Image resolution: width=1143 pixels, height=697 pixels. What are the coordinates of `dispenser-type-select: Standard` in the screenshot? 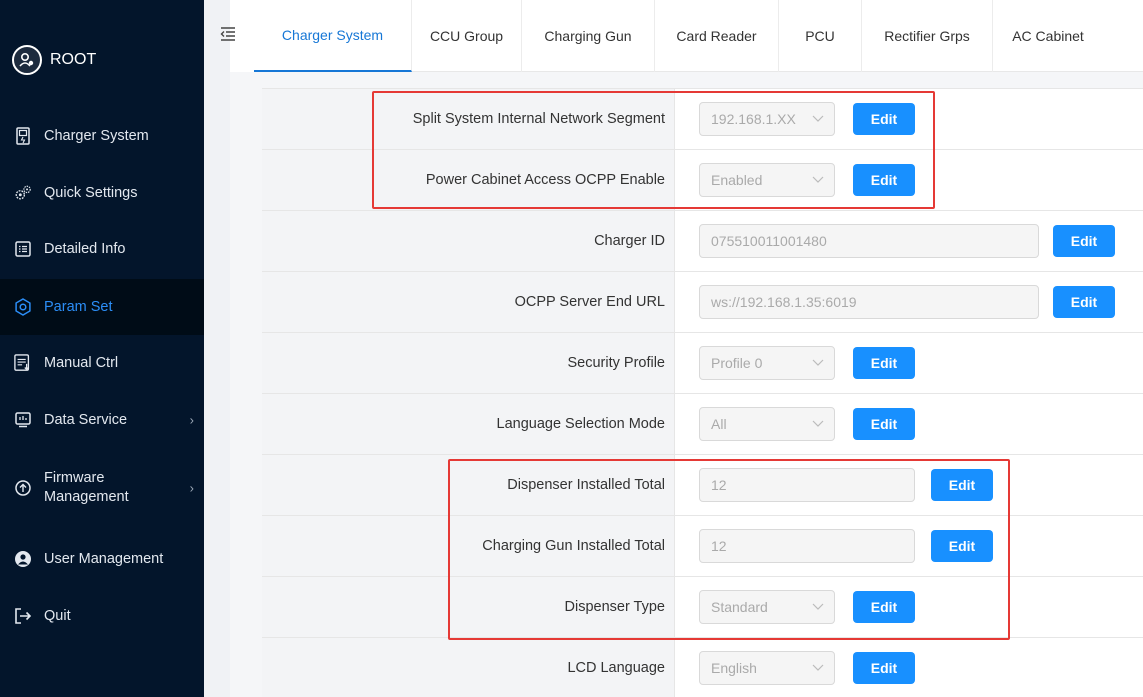 It's located at (767, 607).